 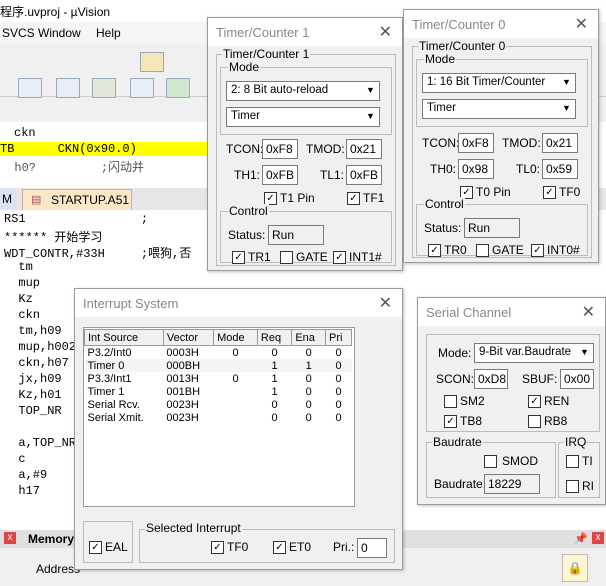 What do you see at coordinates (575, 568) in the screenshot?
I see `lock-icon: 🔒` at bounding box center [575, 568].